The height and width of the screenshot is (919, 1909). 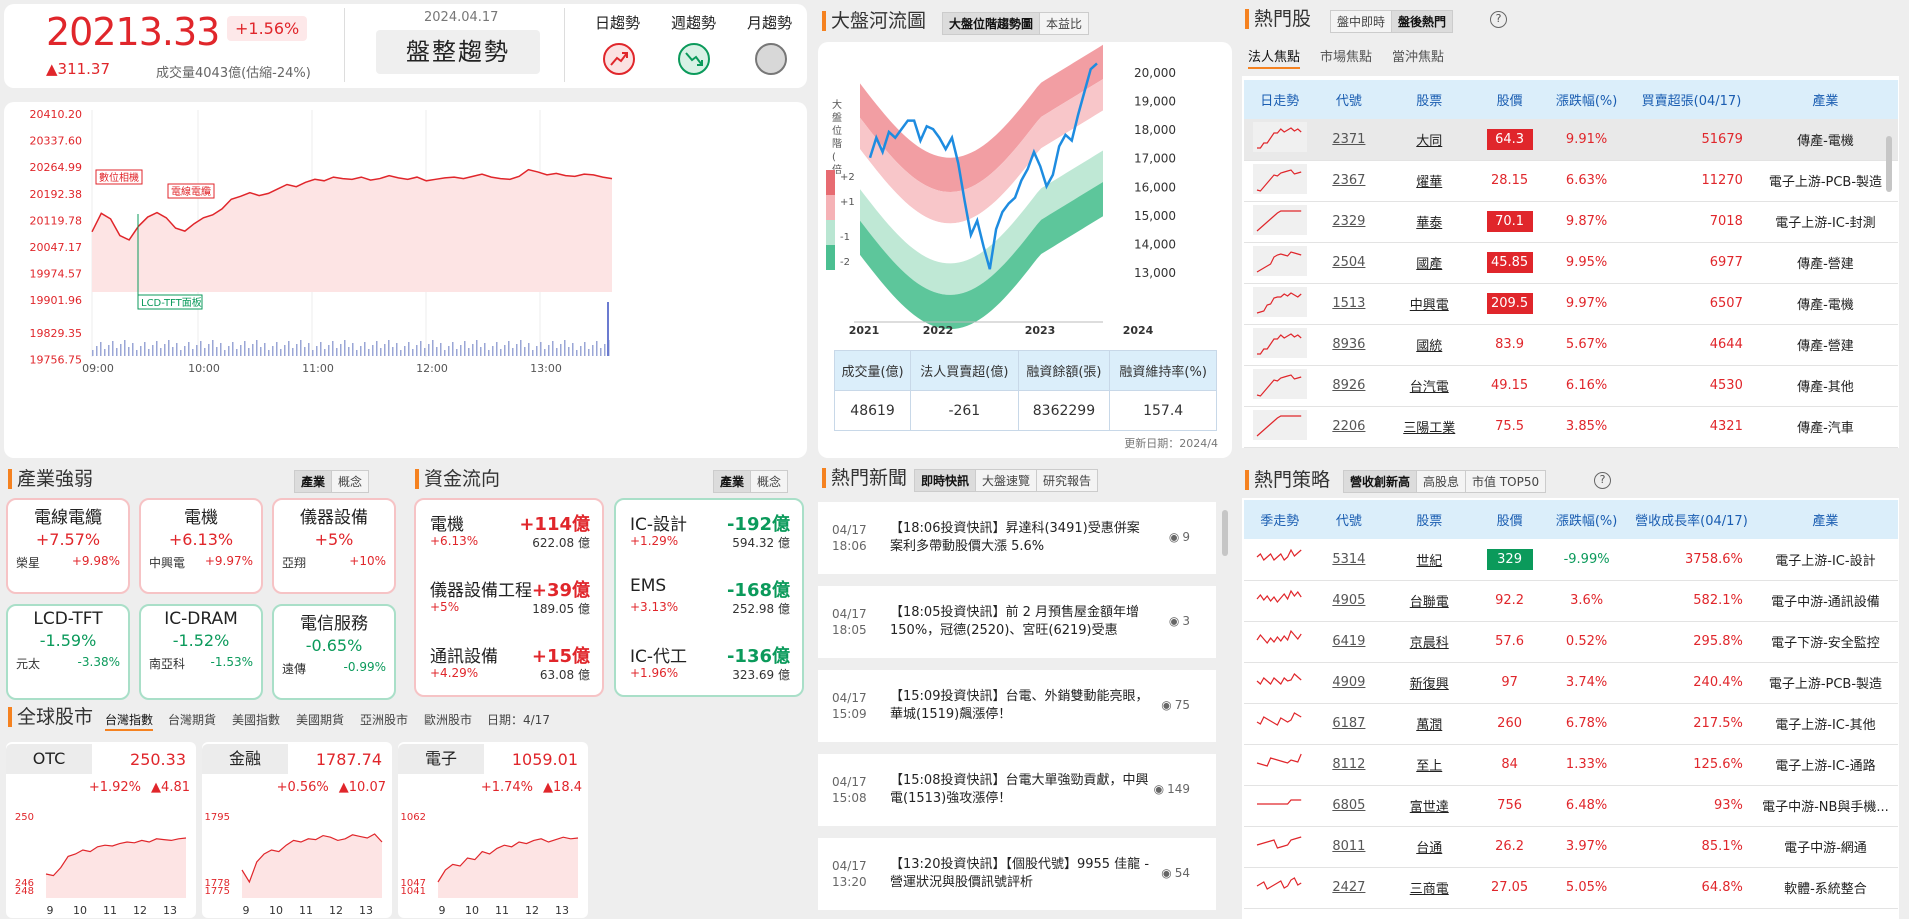 I want to click on stock-name-link: 華泰, so click(x=1429, y=223).